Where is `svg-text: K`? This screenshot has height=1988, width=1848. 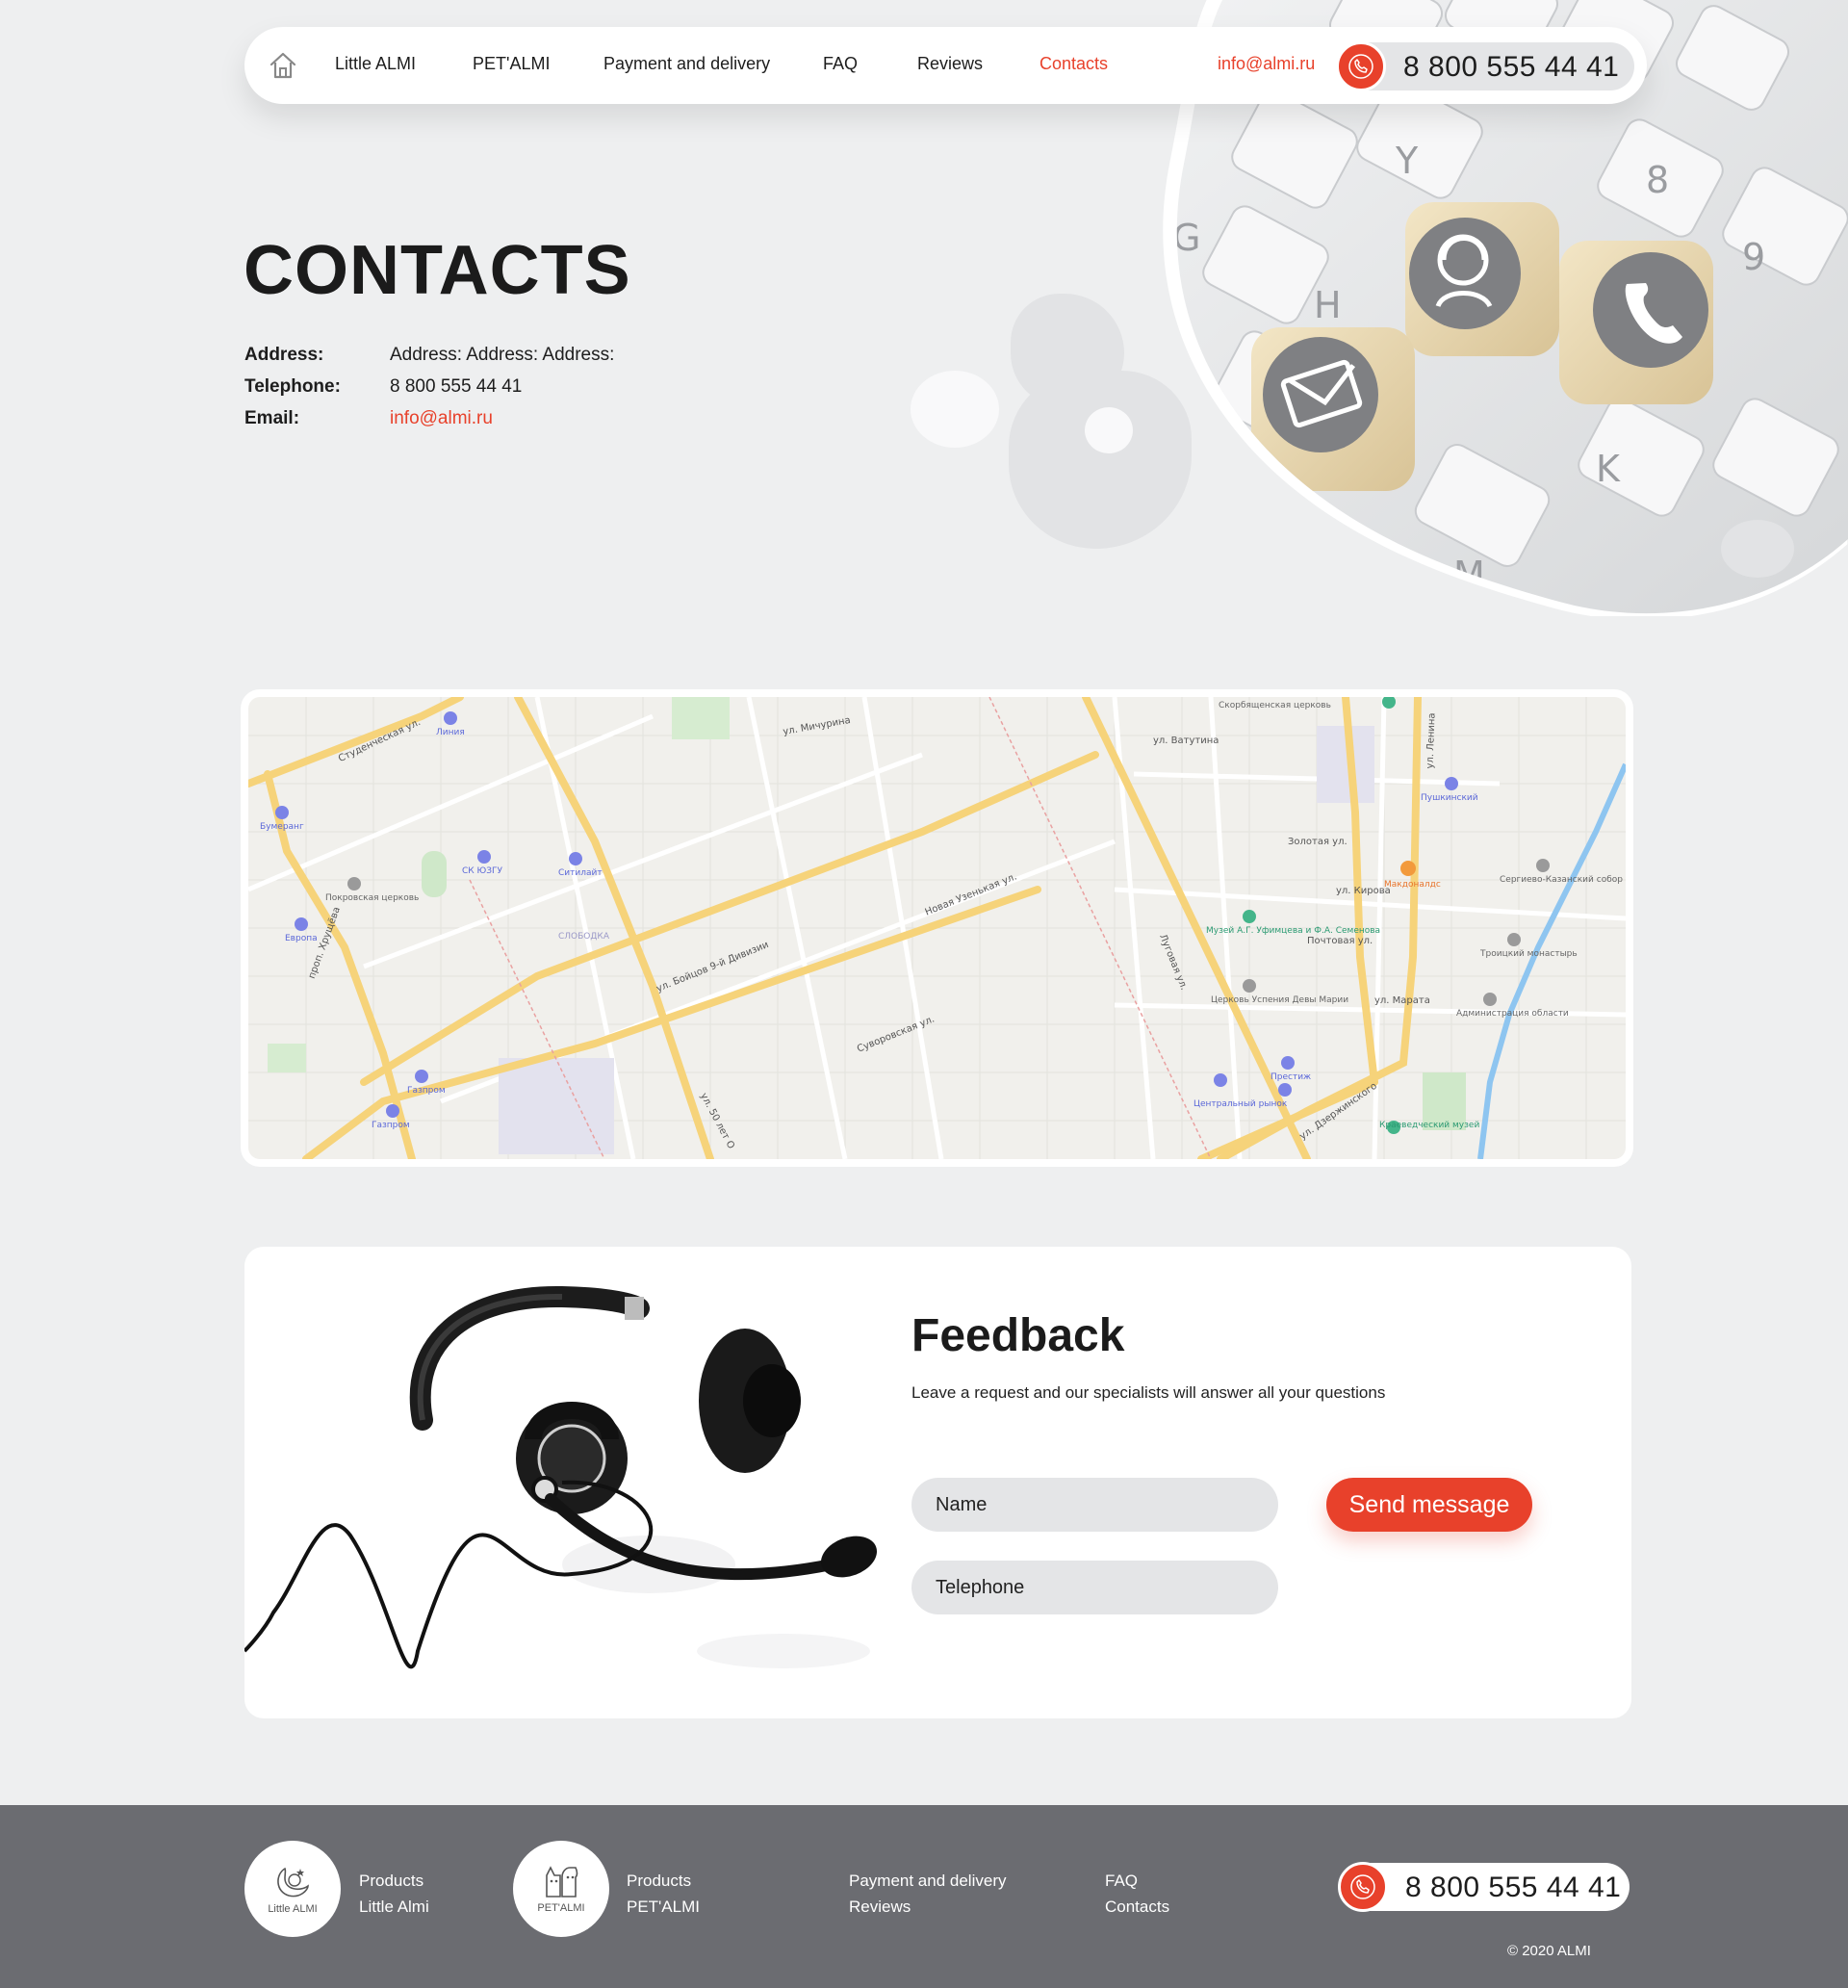 svg-text: K is located at coordinates (1608, 469).